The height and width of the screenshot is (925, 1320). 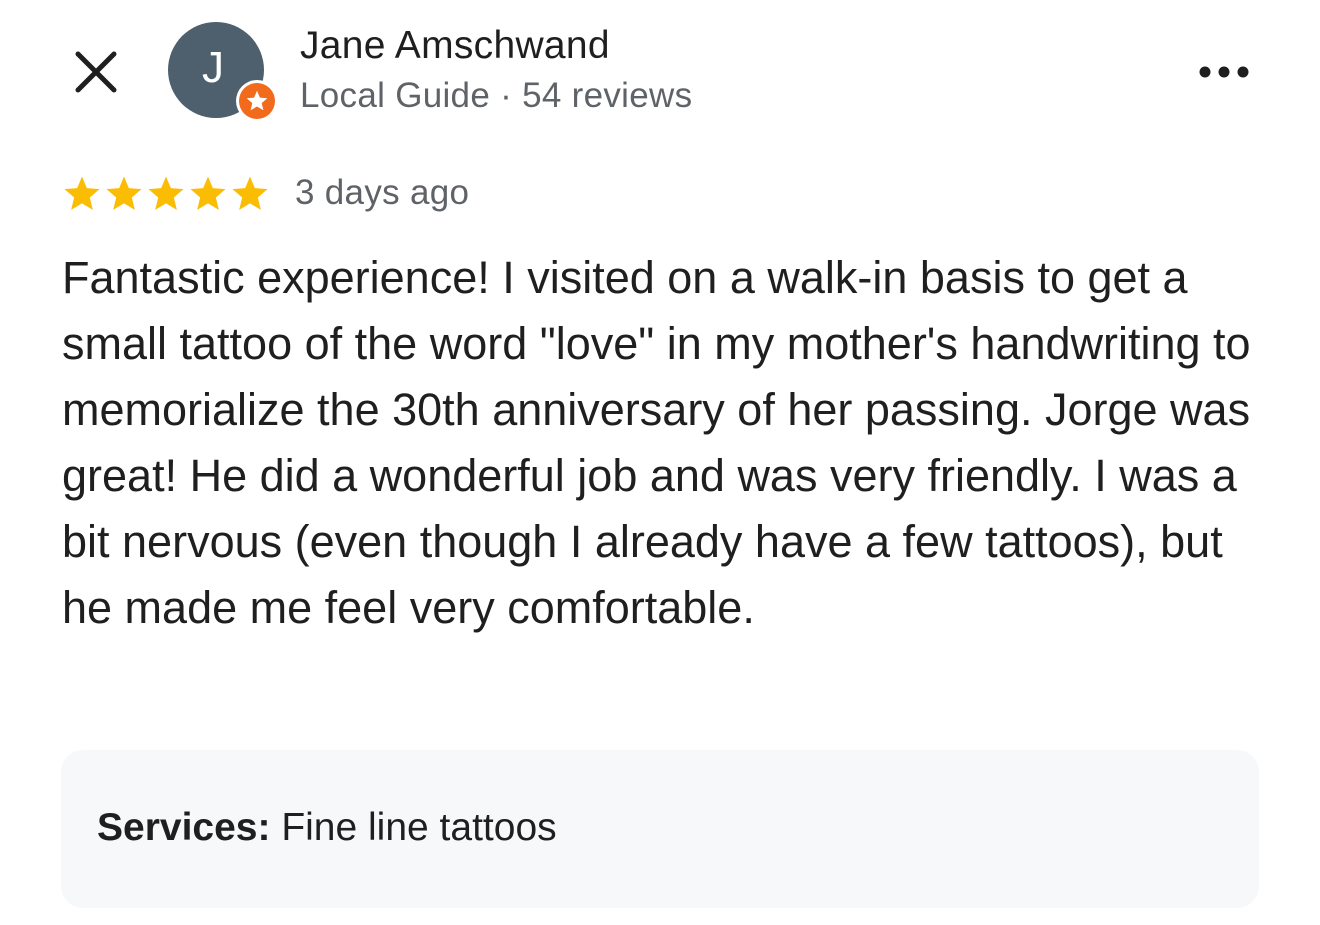 I want to click on services-line: Services: Fine line tattoos, so click(x=327, y=828).